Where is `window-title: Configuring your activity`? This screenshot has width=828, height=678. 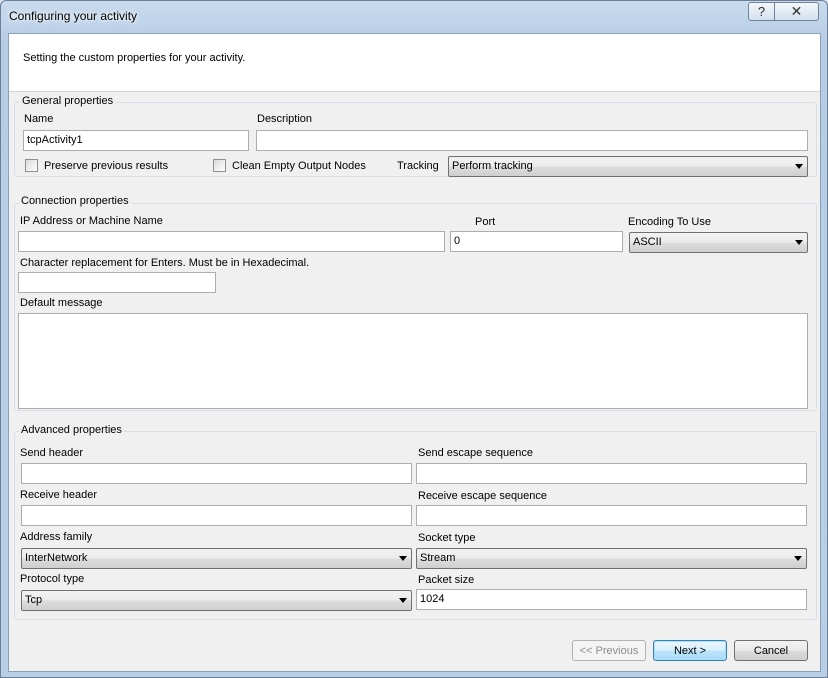
window-title: Configuring your activity is located at coordinates (73, 16).